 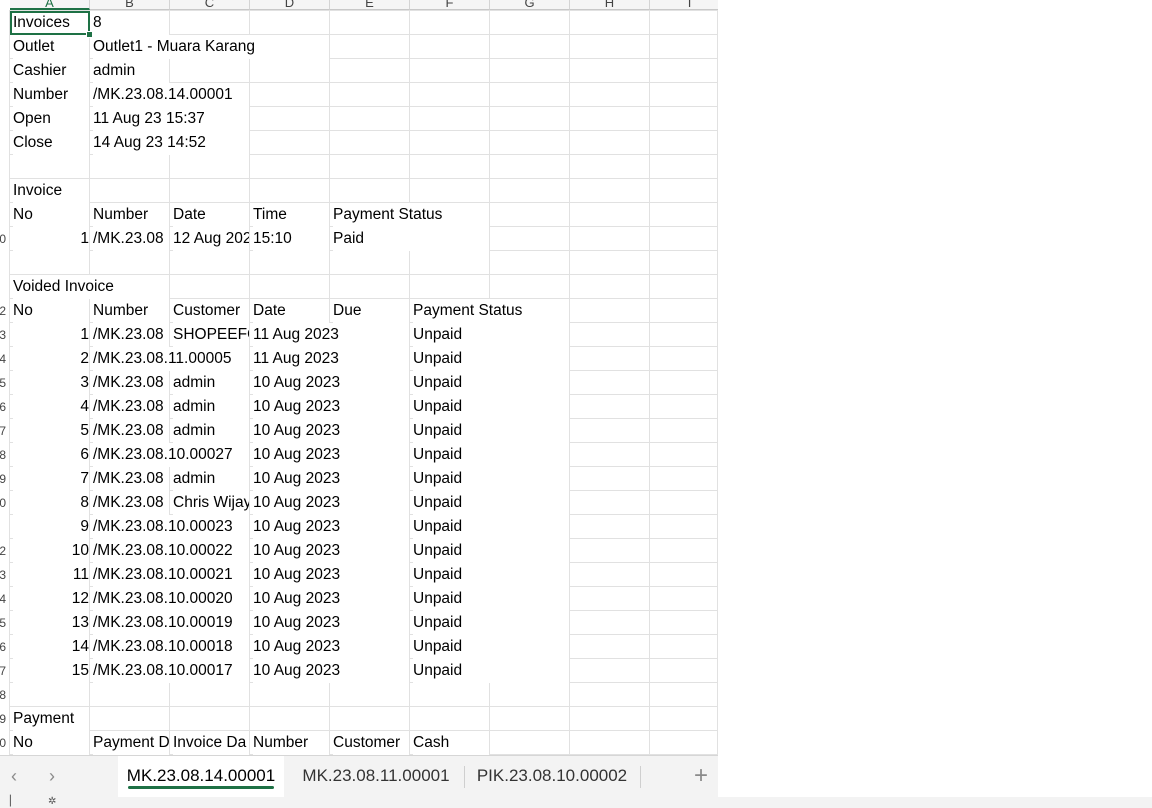 I want to click on cell-payment-header: No, so click(x=51, y=743).